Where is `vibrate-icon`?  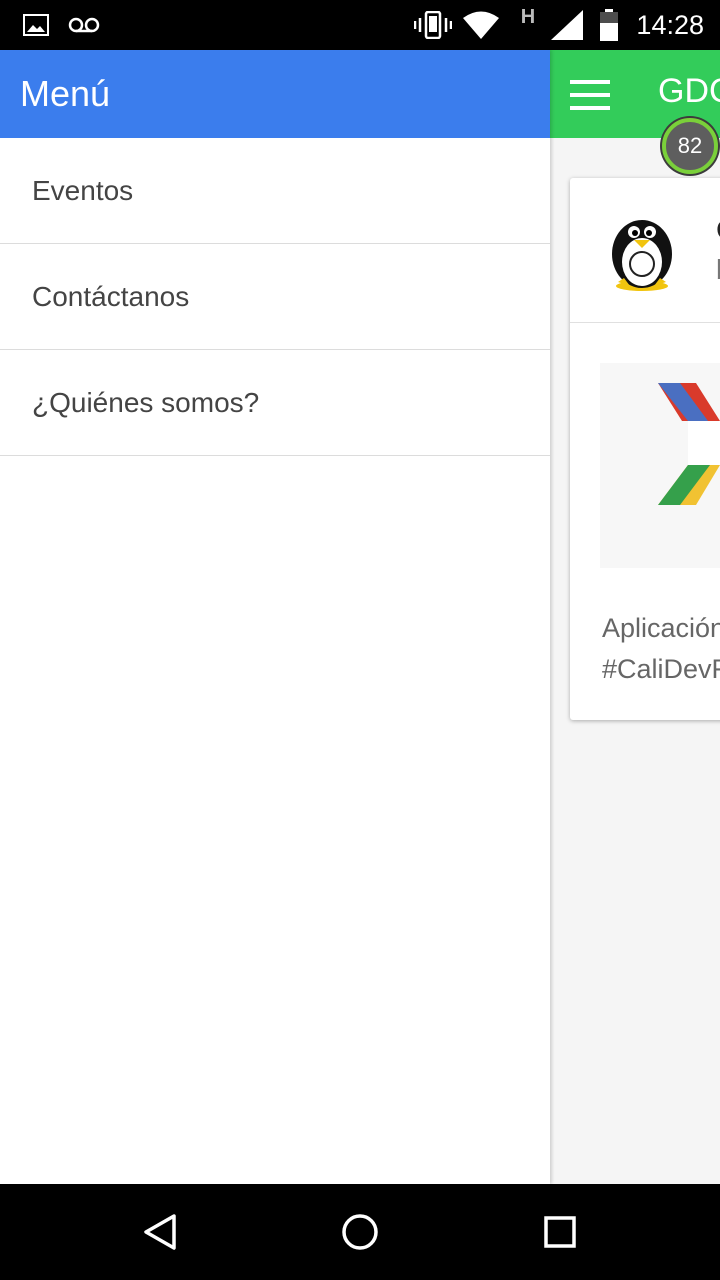 vibrate-icon is located at coordinates (433, 25).